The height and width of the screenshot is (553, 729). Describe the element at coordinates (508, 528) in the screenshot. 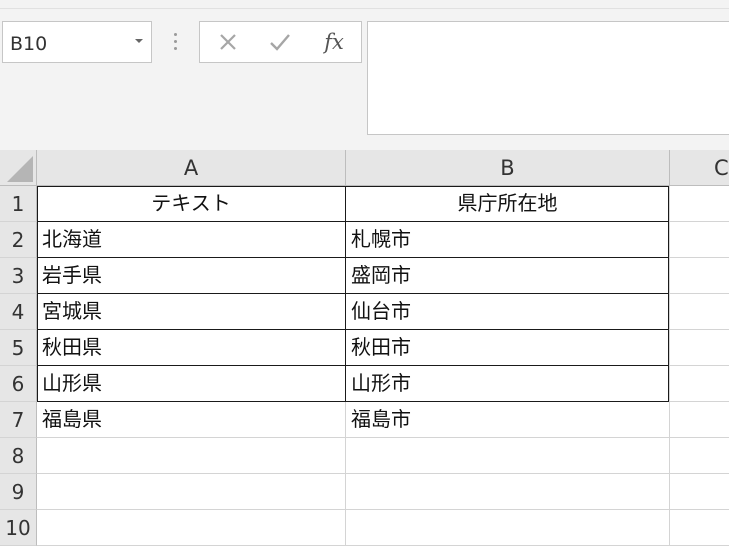

I see `cell-b10` at that location.